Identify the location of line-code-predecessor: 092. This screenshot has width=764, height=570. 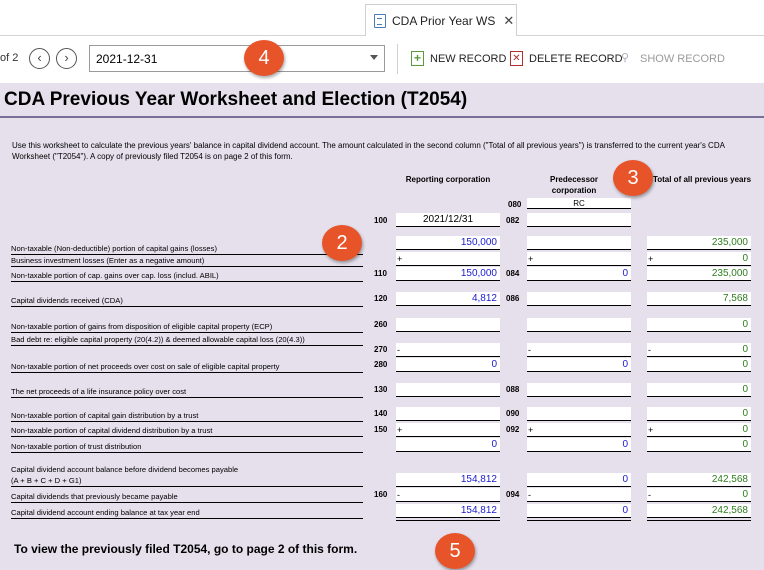
(513, 429).